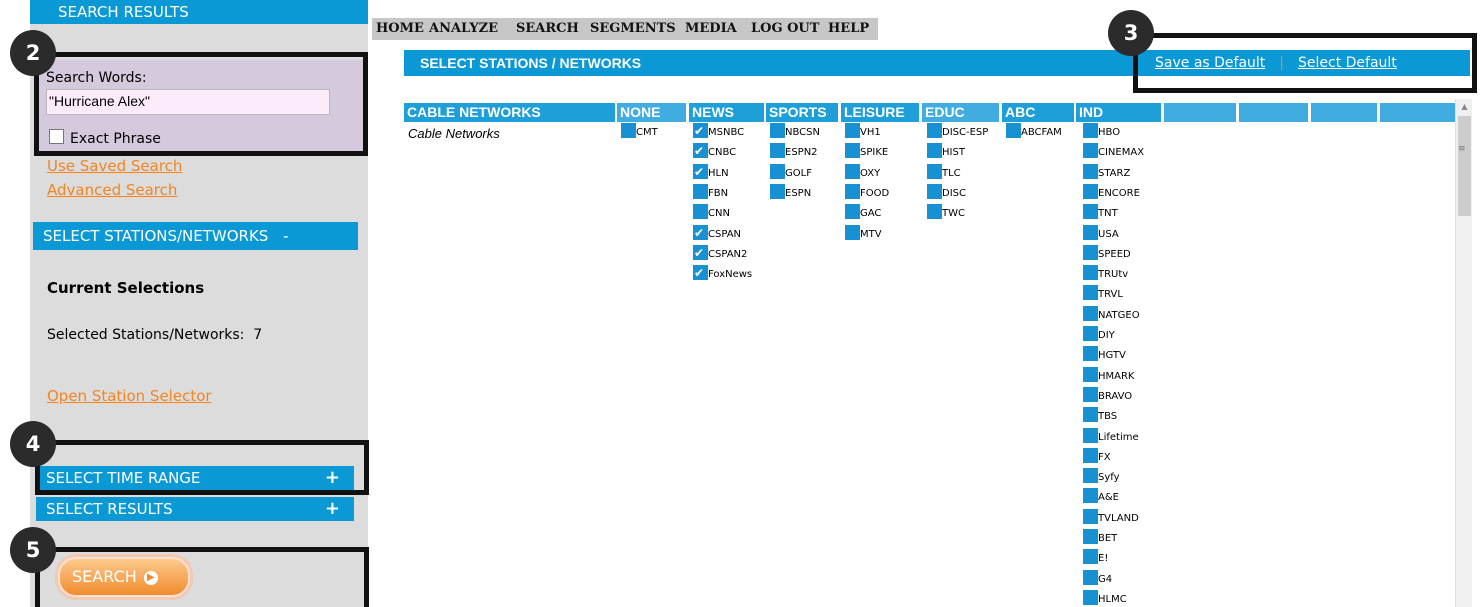  I want to click on select-results-header: SELECT RESULTS +, so click(195, 509).